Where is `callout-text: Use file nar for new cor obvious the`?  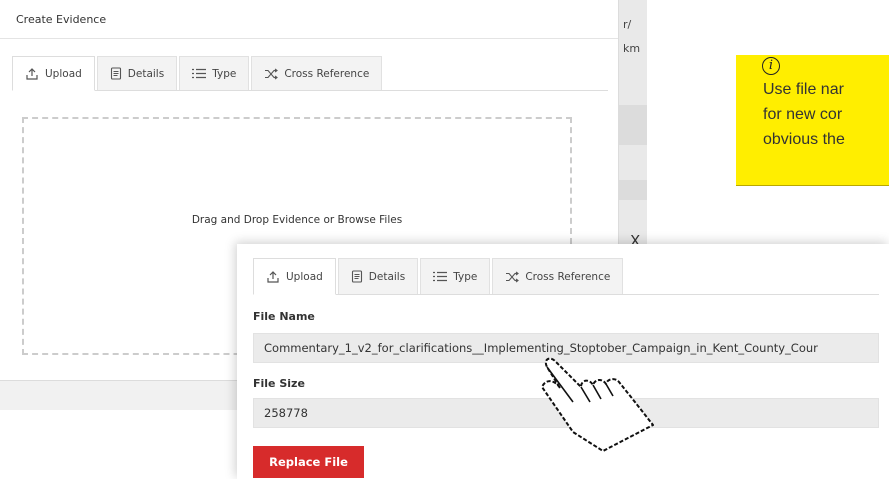
callout-text: Use file nar for new cor obvious the is located at coordinates (826, 114).